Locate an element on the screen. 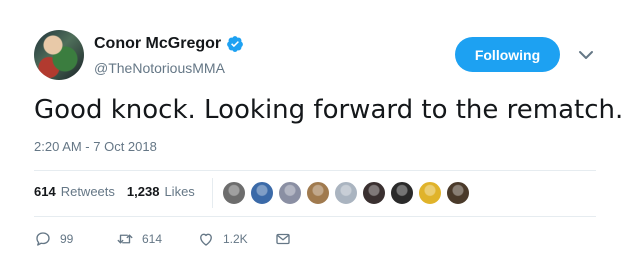 This screenshot has width=634, height=276. display-name: Conor McGregor is located at coordinates (157, 44).